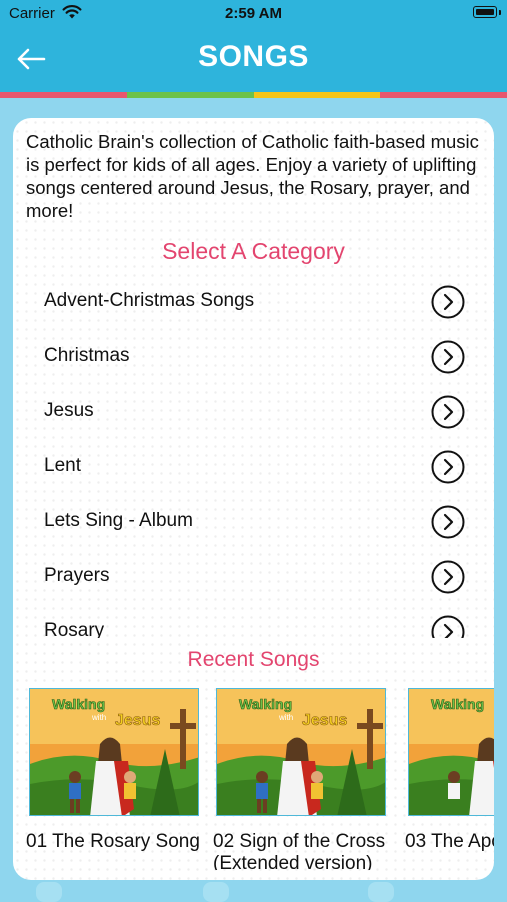  I want to click on bottom-bar-hint, so click(253, 891).